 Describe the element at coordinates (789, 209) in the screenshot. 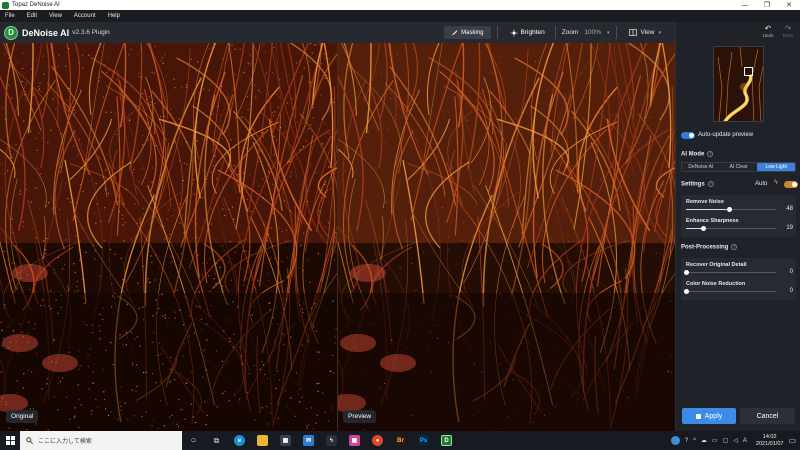

I see `remove-noise-value: 48` at that location.